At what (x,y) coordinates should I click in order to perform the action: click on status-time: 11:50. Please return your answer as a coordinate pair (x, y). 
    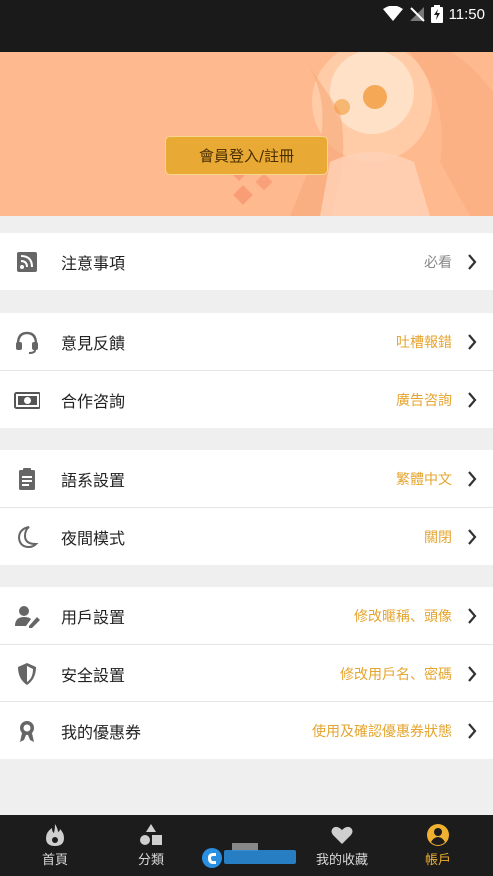
    Looking at the image, I should click on (466, 14).